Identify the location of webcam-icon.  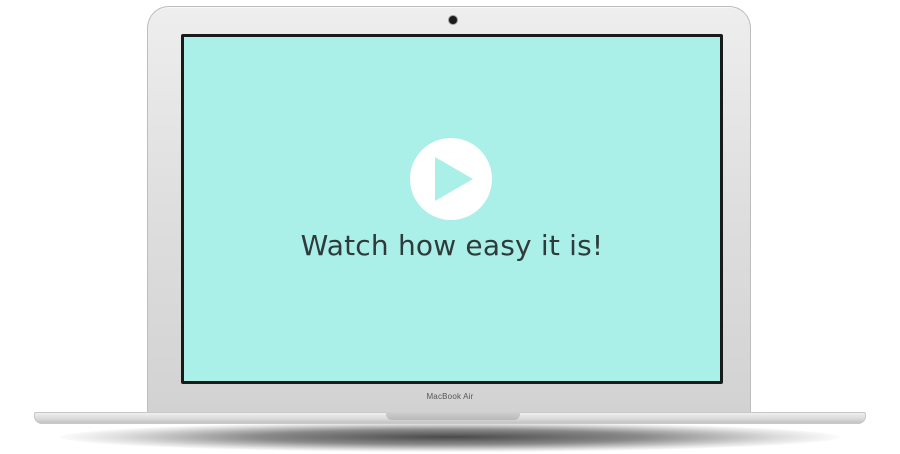
(453, 20).